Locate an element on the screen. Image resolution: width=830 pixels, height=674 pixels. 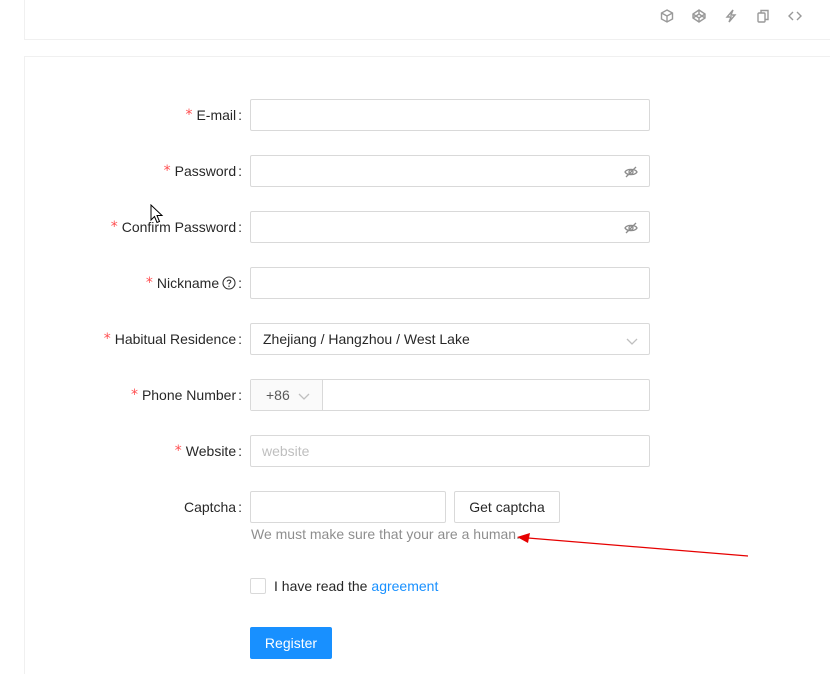
phone-form-item: * Phone Number: +86 is located at coordinates (415, 395).